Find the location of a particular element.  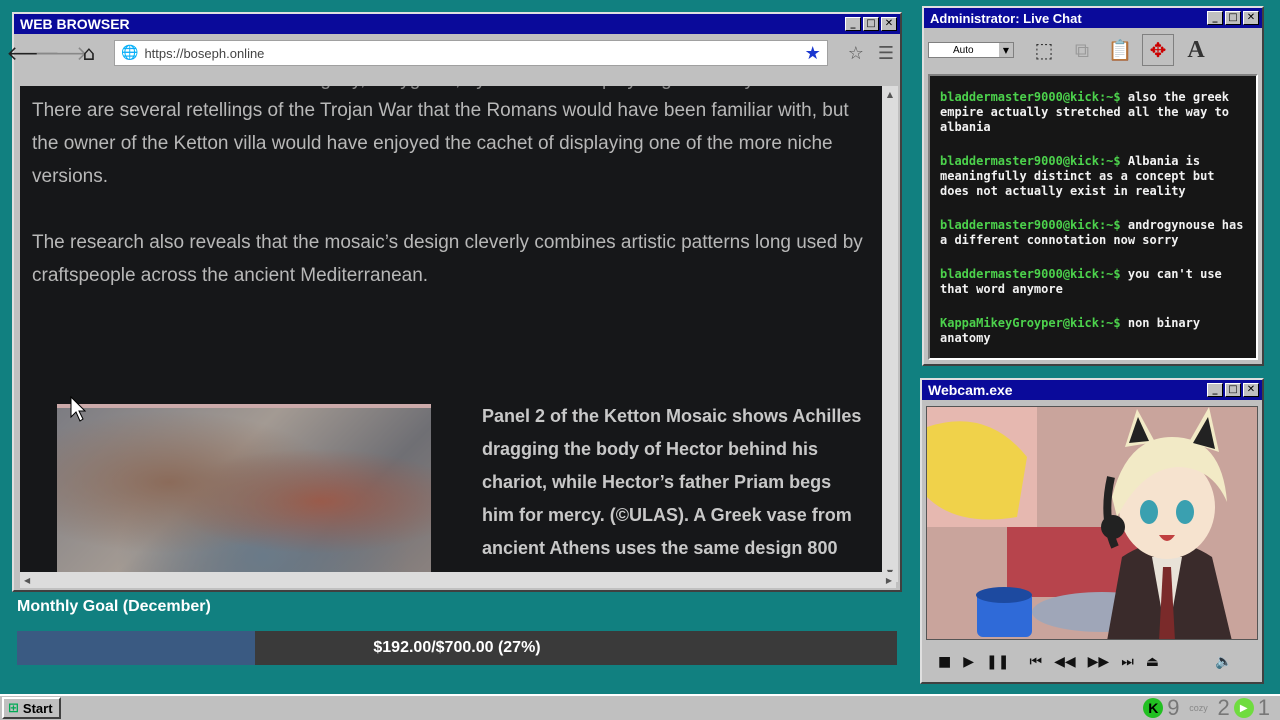

cozy-viewer-count: 2 is located at coordinates (1223, 707).